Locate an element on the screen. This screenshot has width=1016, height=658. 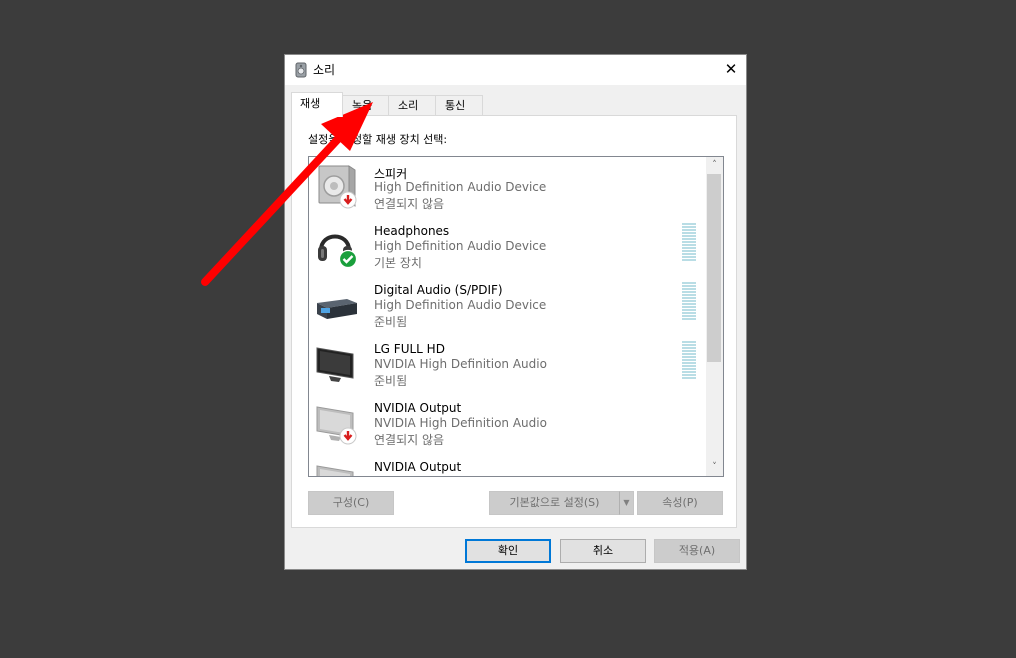
window-title: 소리 is located at coordinates (324, 70).